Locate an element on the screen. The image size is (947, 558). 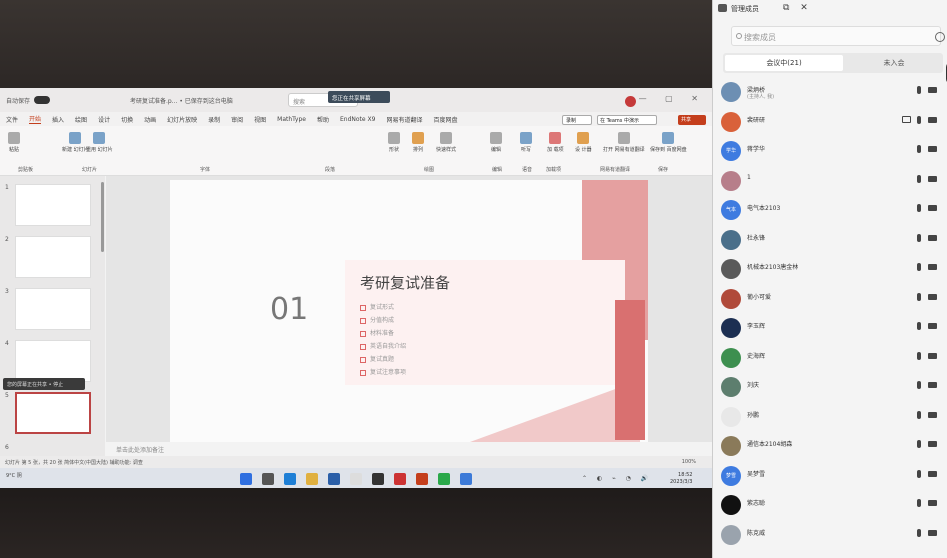
word-icon is located at coordinates (334, 479).